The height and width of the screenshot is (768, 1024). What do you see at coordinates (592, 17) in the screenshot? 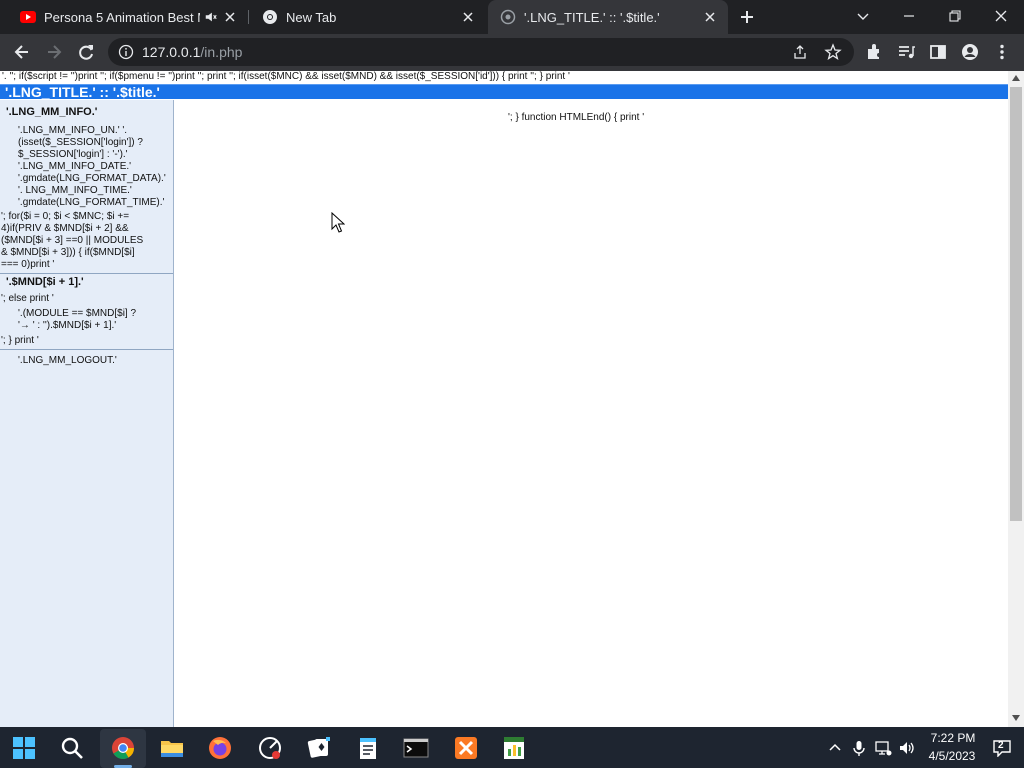
I see `tab-title: '.LNG_TITLE.' :: '.$title.'` at bounding box center [592, 17].